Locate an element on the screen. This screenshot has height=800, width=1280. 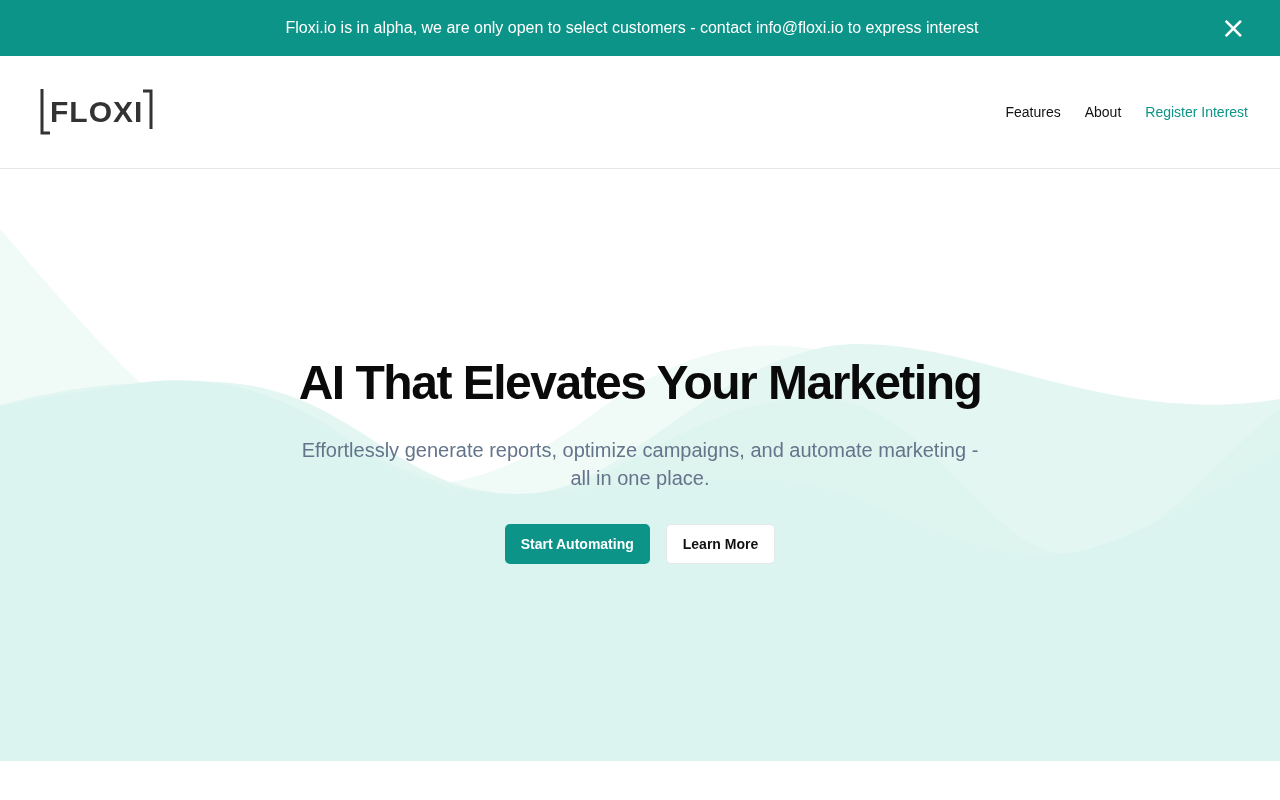
hero-subtitle: Effortlessly generate reports, optimize campaigns, and automate marketing - all in one place. is located at coordinates (640, 464).